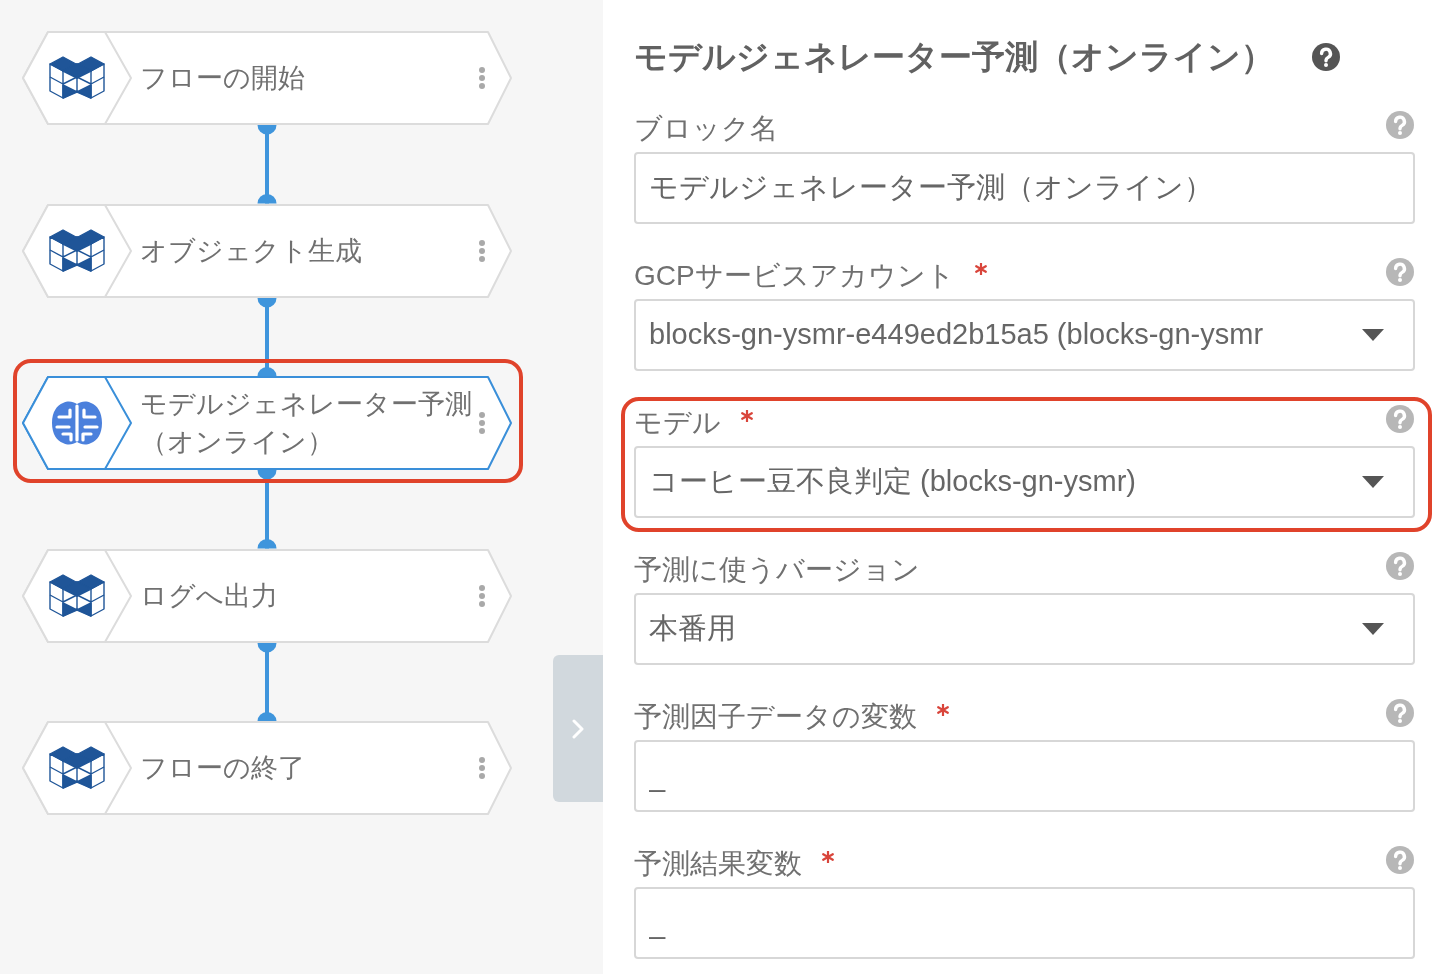  I want to click on block-label: ログへ出力, so click(209, 596).